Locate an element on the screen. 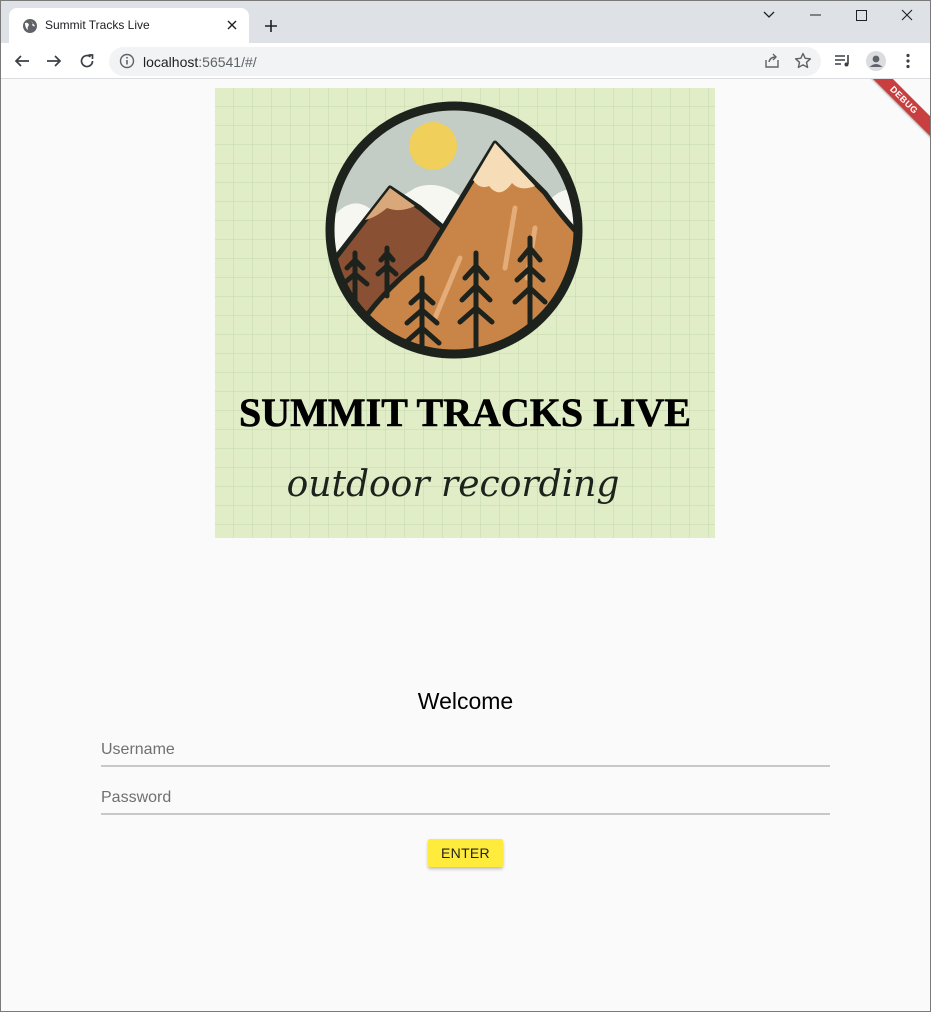  tab-title: Summit Tracks Live is located at coordinates (97, 25).